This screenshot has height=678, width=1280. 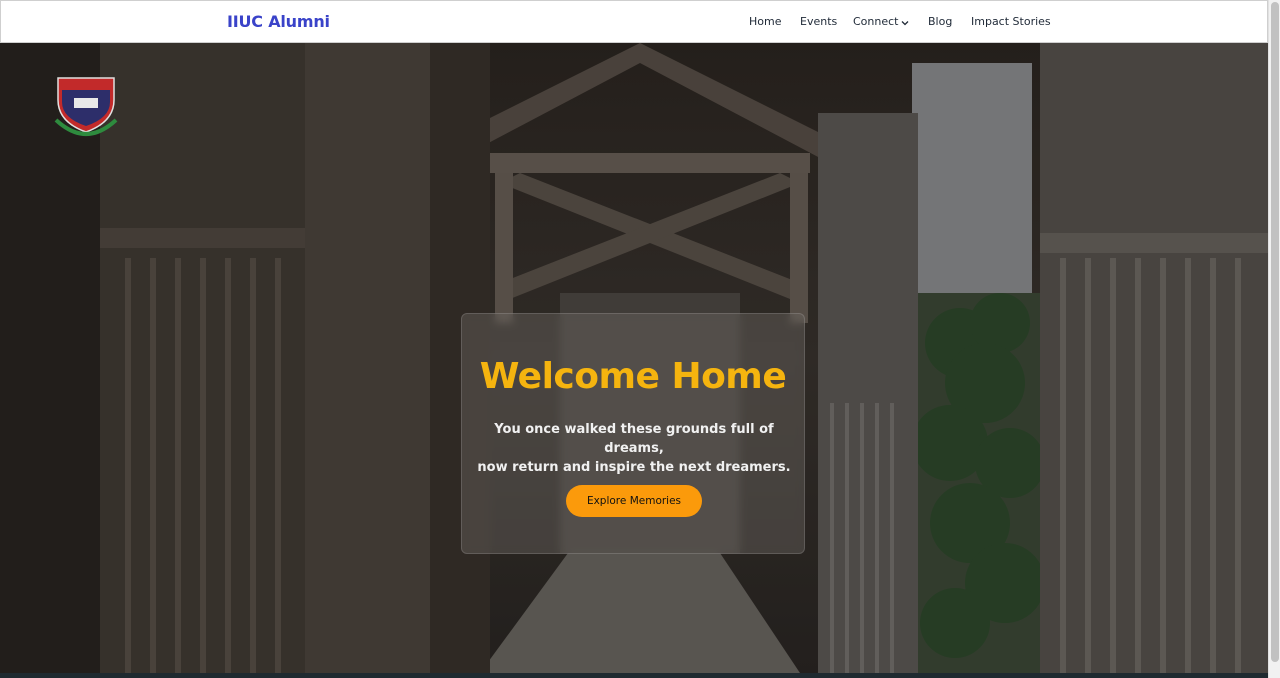 I want to click on nav-events: Events, so click(x=818, y=21).